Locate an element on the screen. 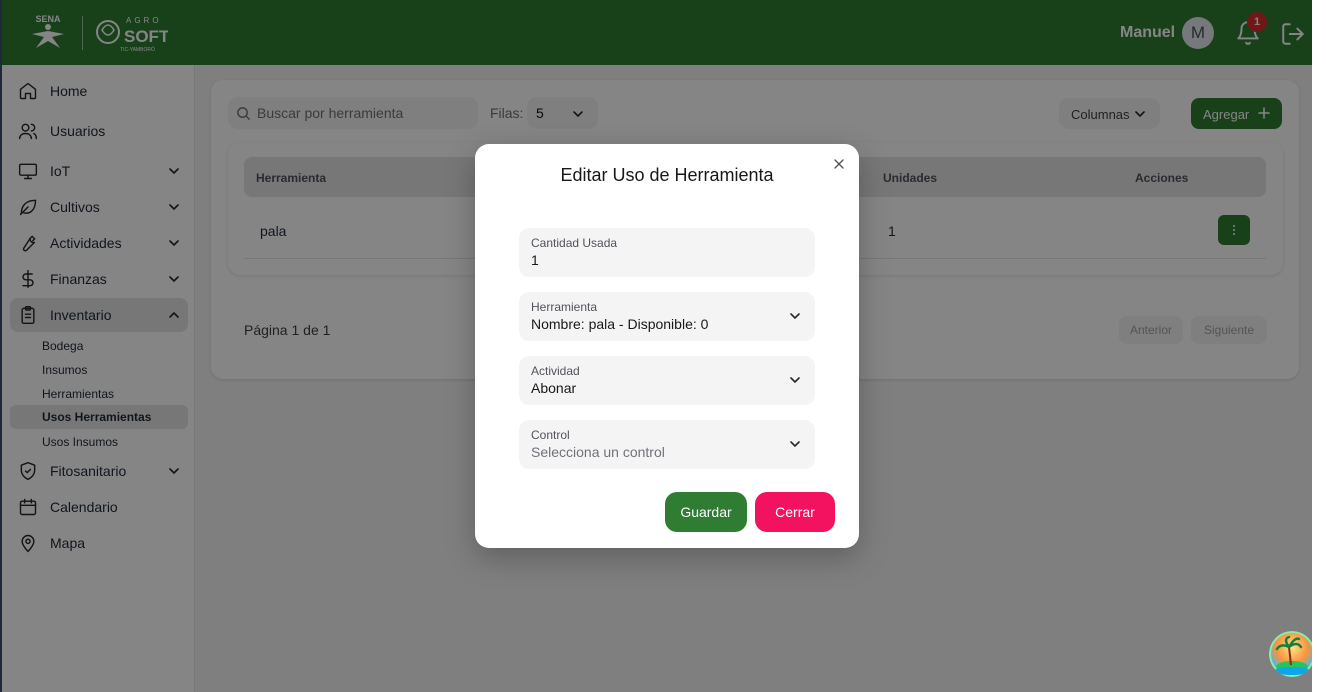 The height and width of the screenshot is (692, 1326). field-value: Abonar is located at coordinates (554, 388).